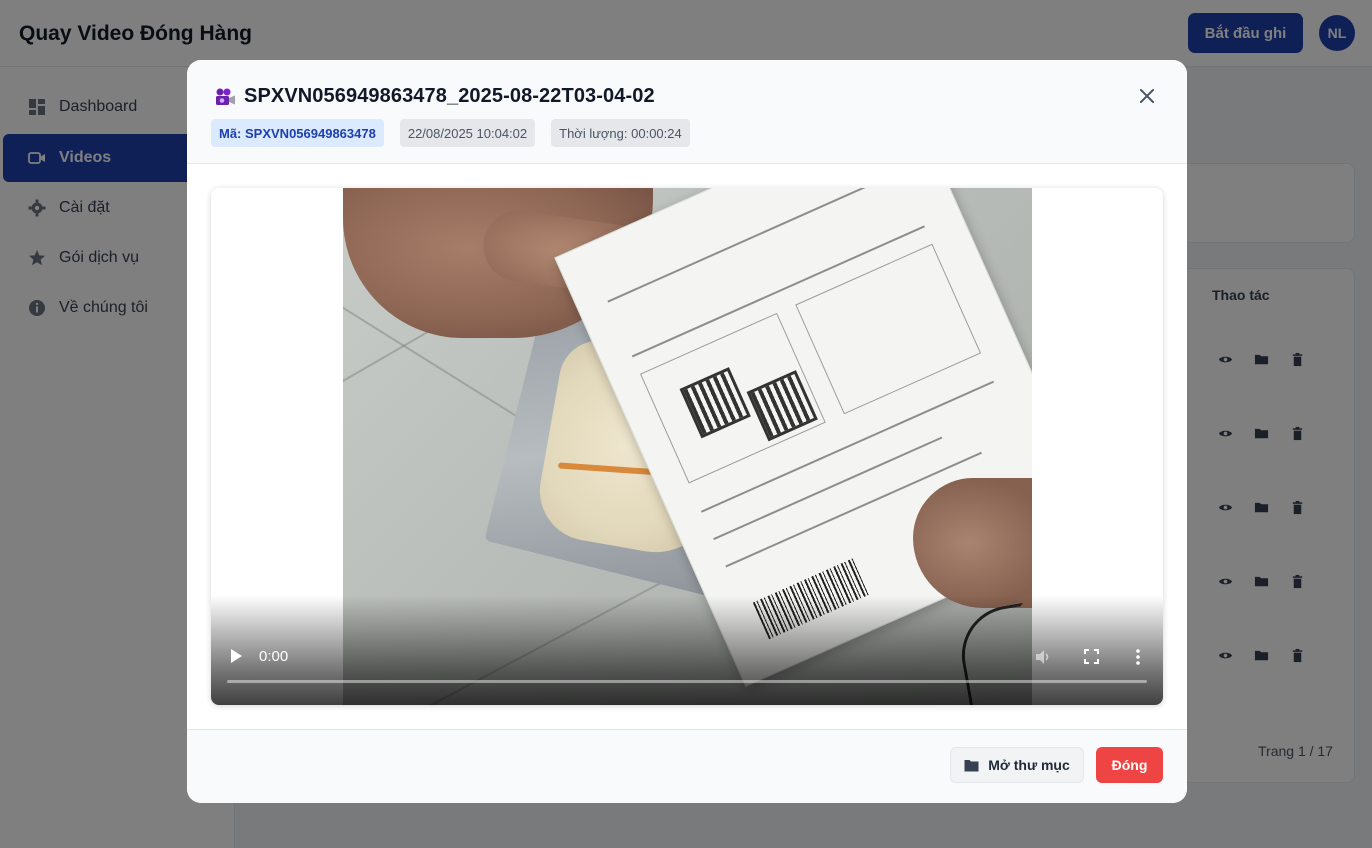 The height and width of the screenshot is (848, 1372). What do you see at coordinates (274, 656) in the screenshot?
I see `current-time: 0:00` at bounding box center [274, 656].